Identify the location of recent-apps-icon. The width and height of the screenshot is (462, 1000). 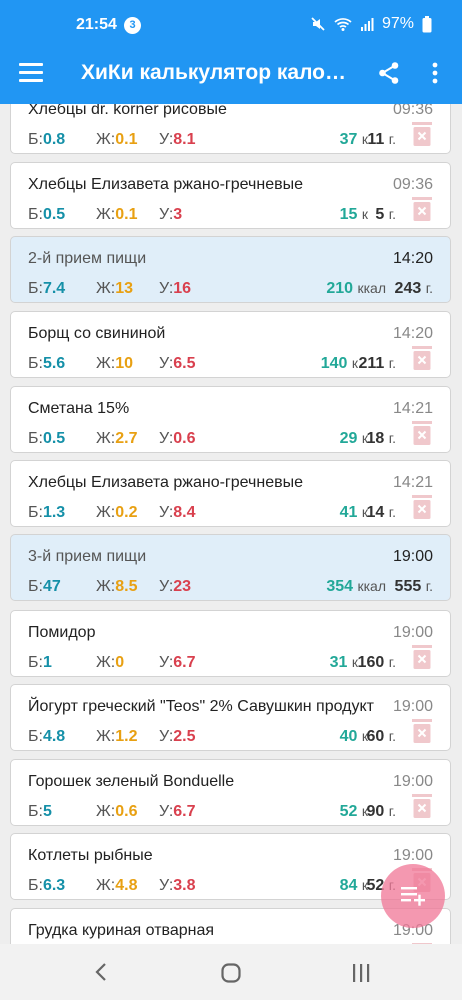
(361, 973).